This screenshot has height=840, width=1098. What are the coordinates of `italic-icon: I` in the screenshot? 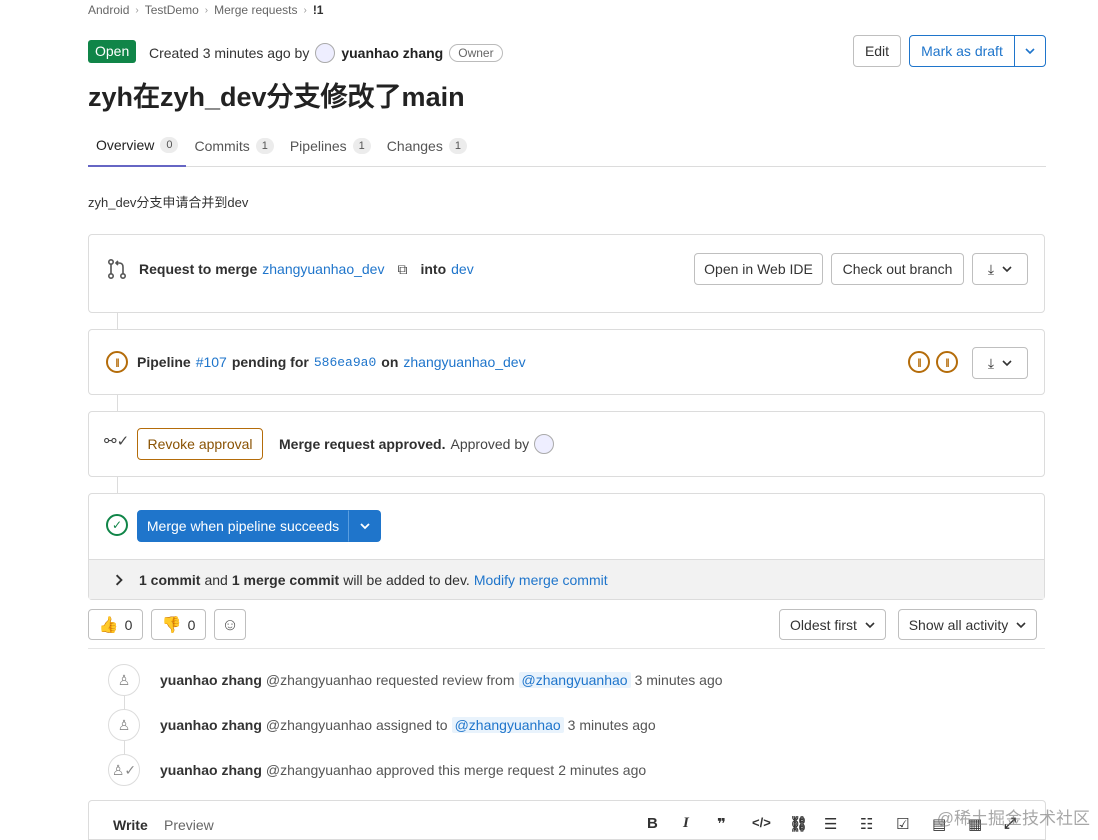 It's located at (686, 823).